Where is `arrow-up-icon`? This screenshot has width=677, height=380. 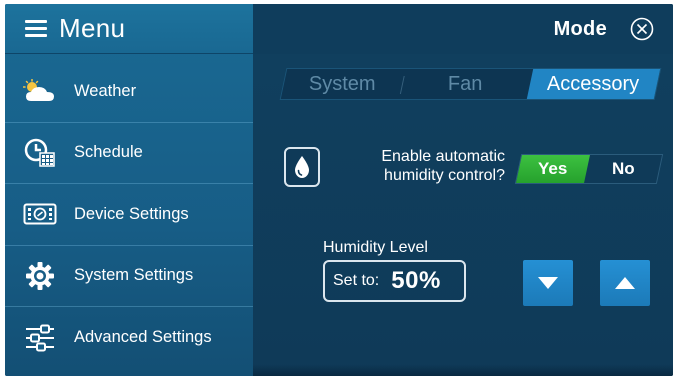 arrow-up-icon is located at coordinates (625, 283).